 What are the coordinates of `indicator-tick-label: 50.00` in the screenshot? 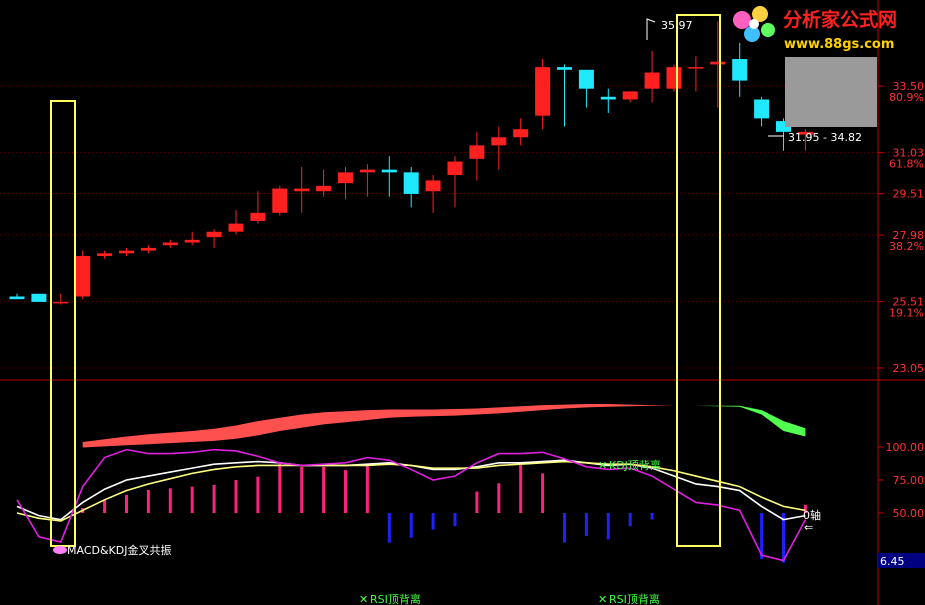 It's located at (909, 513).